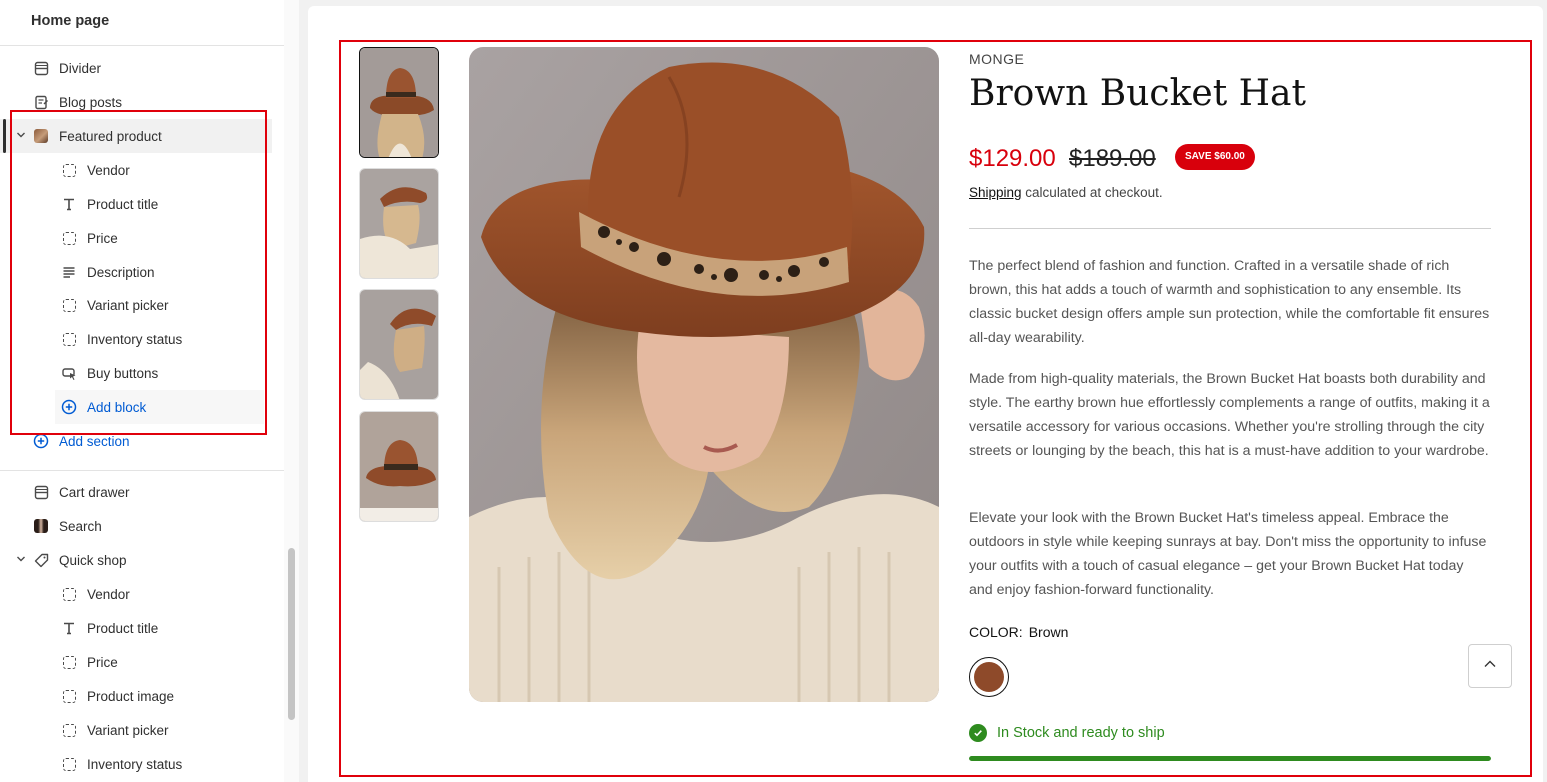 The image size is (1547, 782). I want to click on tree-item-blog-posts: Blog posts, so click(136, 102).